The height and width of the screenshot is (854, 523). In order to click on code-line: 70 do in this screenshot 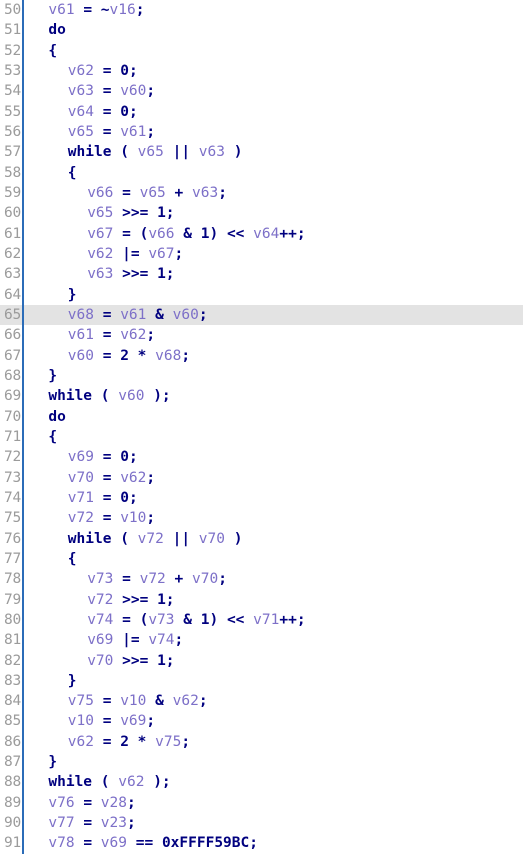, I will do `click(261, 417)`.